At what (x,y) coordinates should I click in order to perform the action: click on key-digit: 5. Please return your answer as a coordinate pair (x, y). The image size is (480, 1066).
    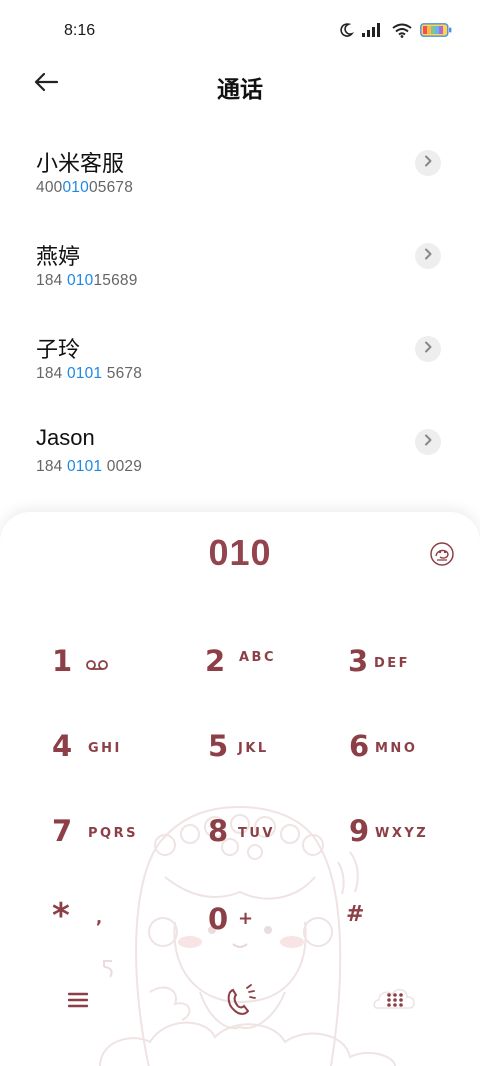
    Looking at the image, I should click on (218, 746).